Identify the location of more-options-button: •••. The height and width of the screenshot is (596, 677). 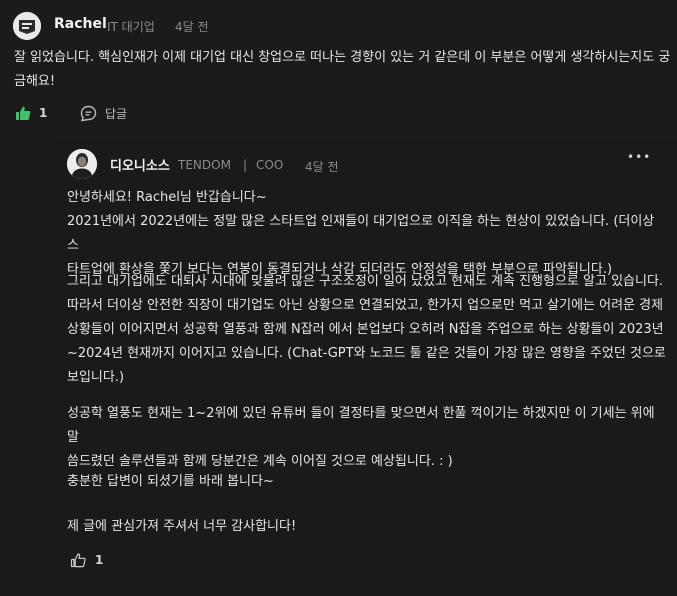
(639, 157).